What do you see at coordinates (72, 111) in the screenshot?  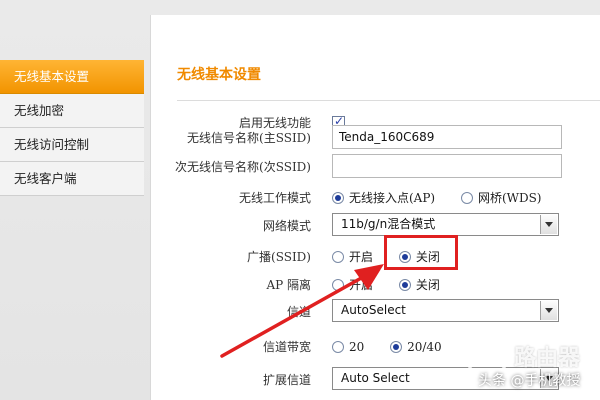 I see `sidebar-item-wireless-security: 无线加密` at bounding box center [72, 111].